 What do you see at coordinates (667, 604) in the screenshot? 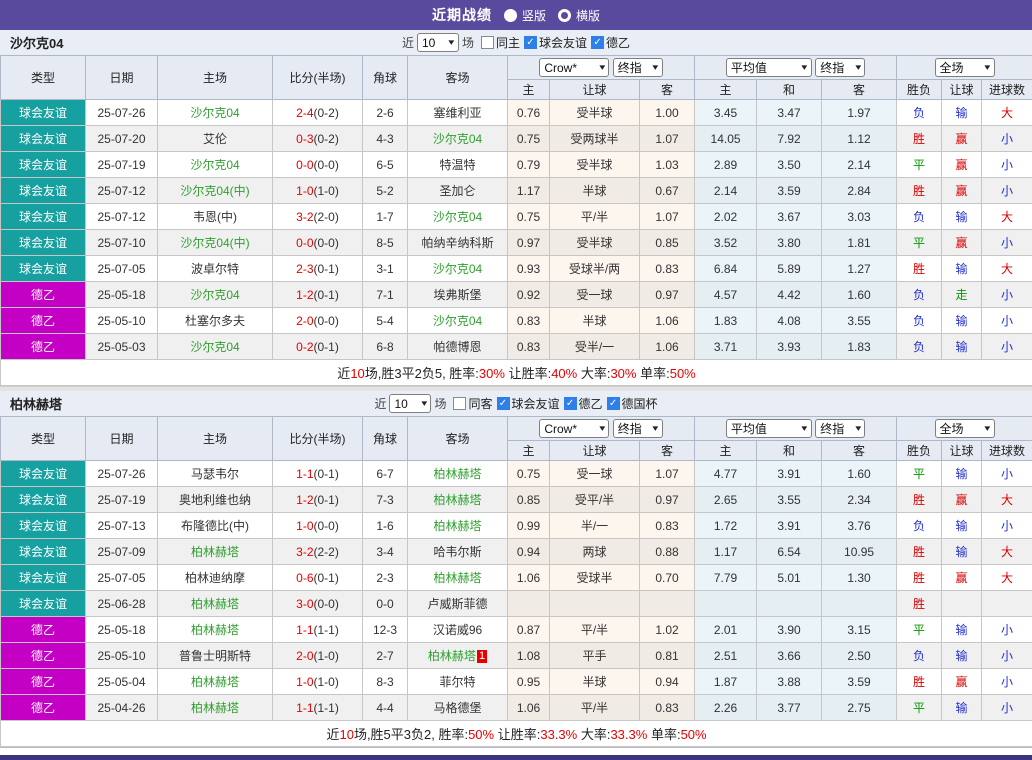
I see `odds-away` at bounding box center [667, 604].